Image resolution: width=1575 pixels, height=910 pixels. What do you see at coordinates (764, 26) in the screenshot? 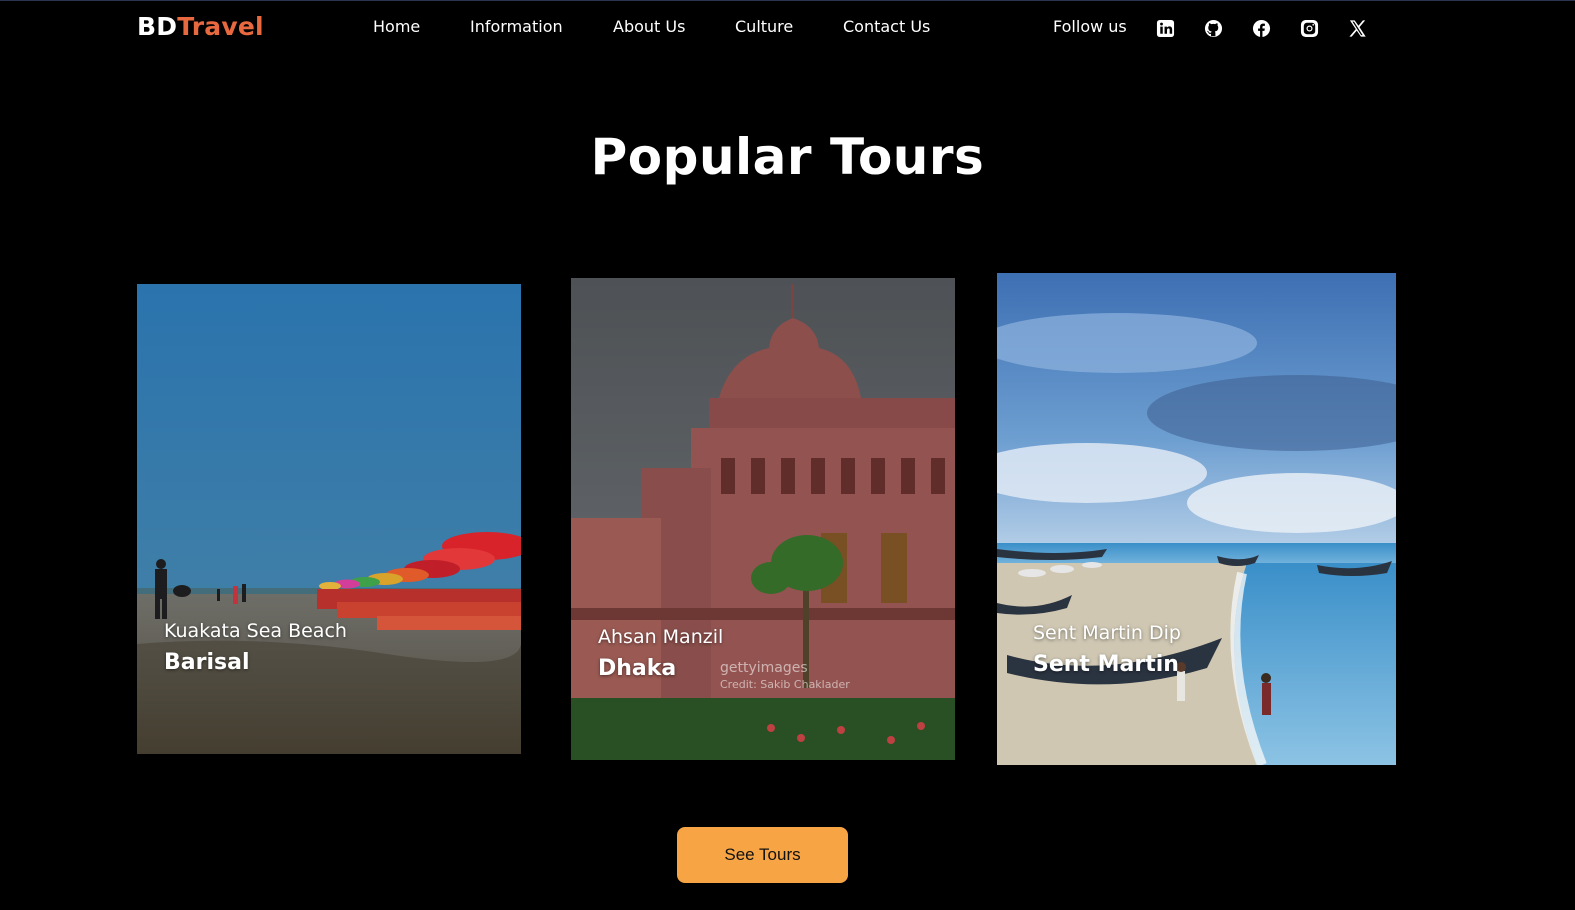
I see `nav-culture-link: Culture` at bounding box center [764, 26].